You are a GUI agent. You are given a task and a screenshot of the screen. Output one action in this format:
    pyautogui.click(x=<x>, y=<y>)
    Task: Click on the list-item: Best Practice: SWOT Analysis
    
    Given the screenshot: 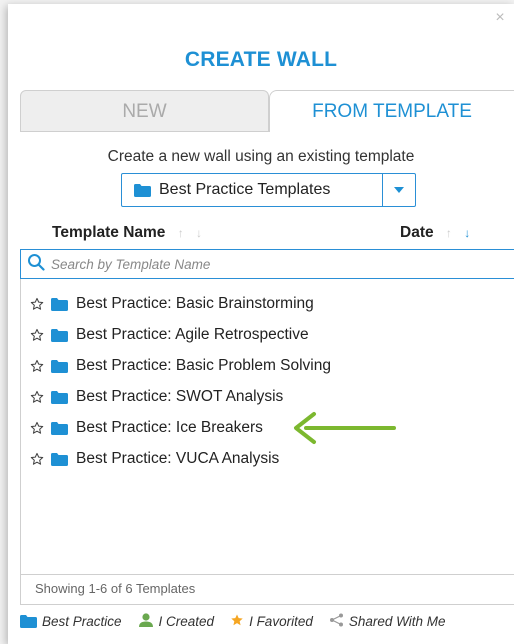 What is the action you would take?
    pyautogui.click(x=267, y=397)
    